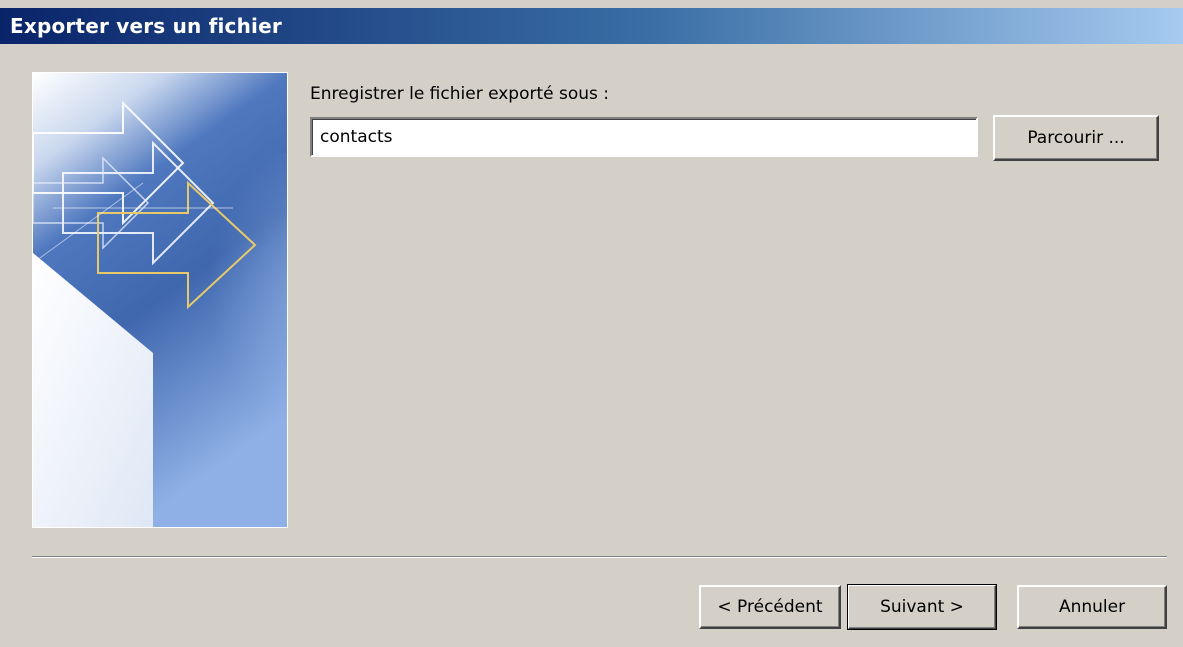 The image size is (1183, 647). What do you see at coordinates (922, 607) in the screenshot?
I see `next-button: Suivant >` at bounding box center [922, 607].